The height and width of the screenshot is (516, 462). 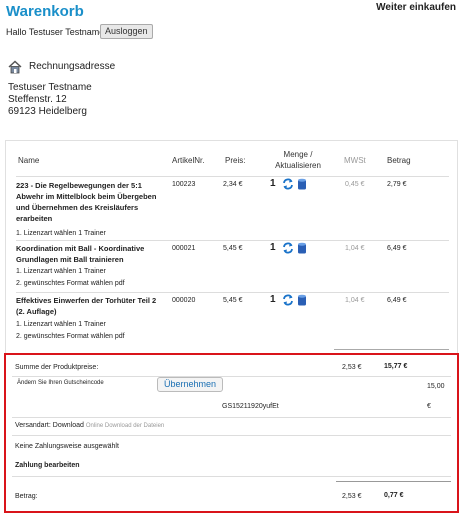 What do you see at coordinates (235, 160) in the screenshot?
I see `col-price: Preis:` at bounding box center [235, 160].